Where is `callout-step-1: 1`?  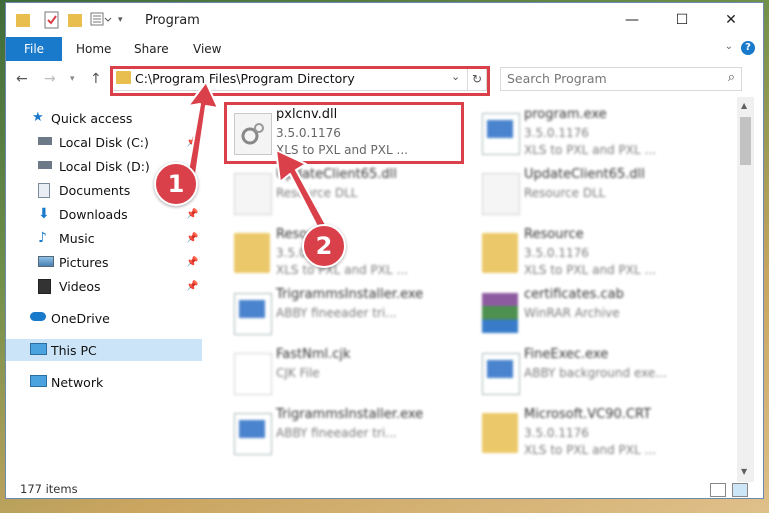
callout-step-1: 1 is located at coordinates (176, 184).